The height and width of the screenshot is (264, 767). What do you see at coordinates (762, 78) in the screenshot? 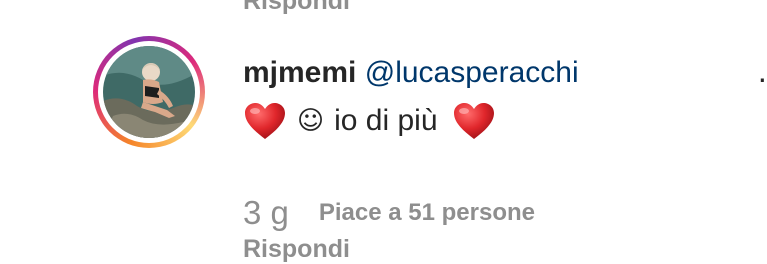
I see `more-options-icon: ·` at bounding box center [762, 78].